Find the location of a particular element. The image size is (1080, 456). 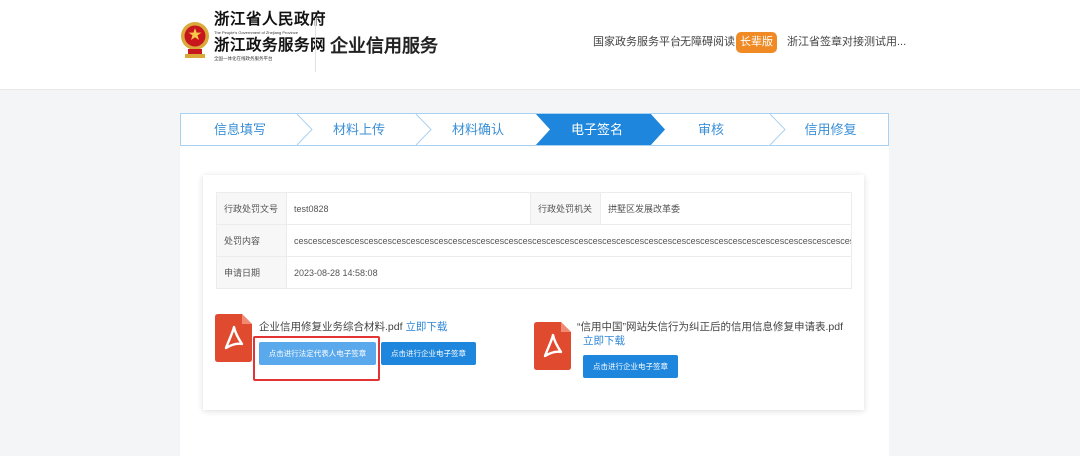

header-divider is located at coordinates (315, 45).